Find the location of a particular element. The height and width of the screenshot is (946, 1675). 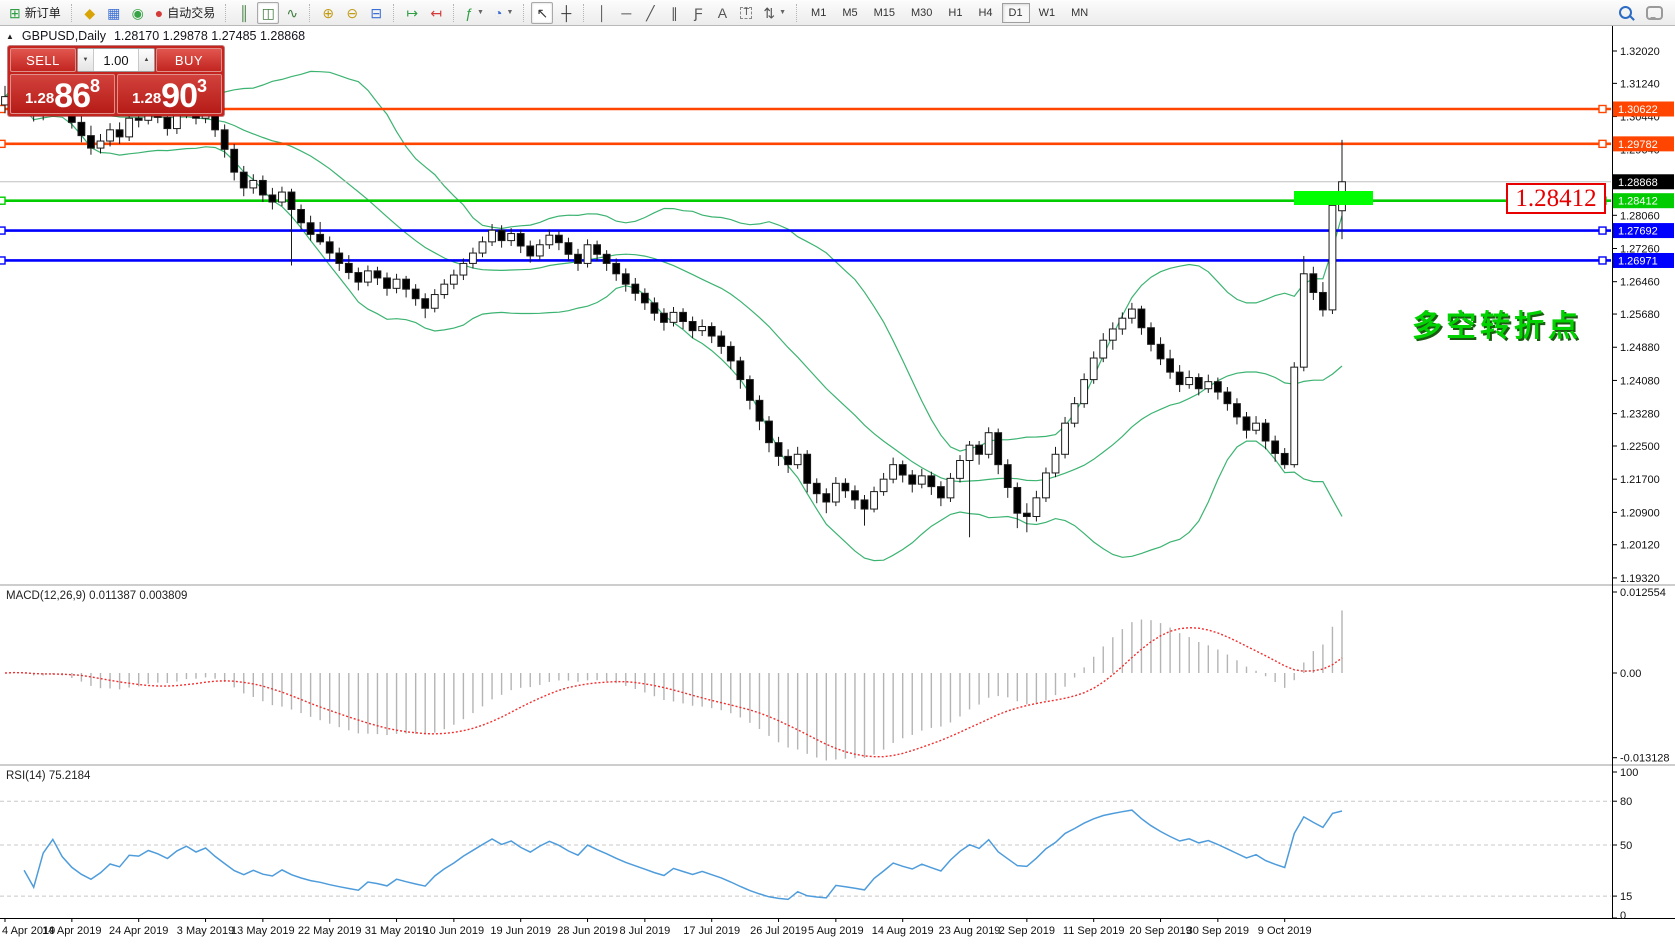

text-button: A is located at coordinates (722, 13).